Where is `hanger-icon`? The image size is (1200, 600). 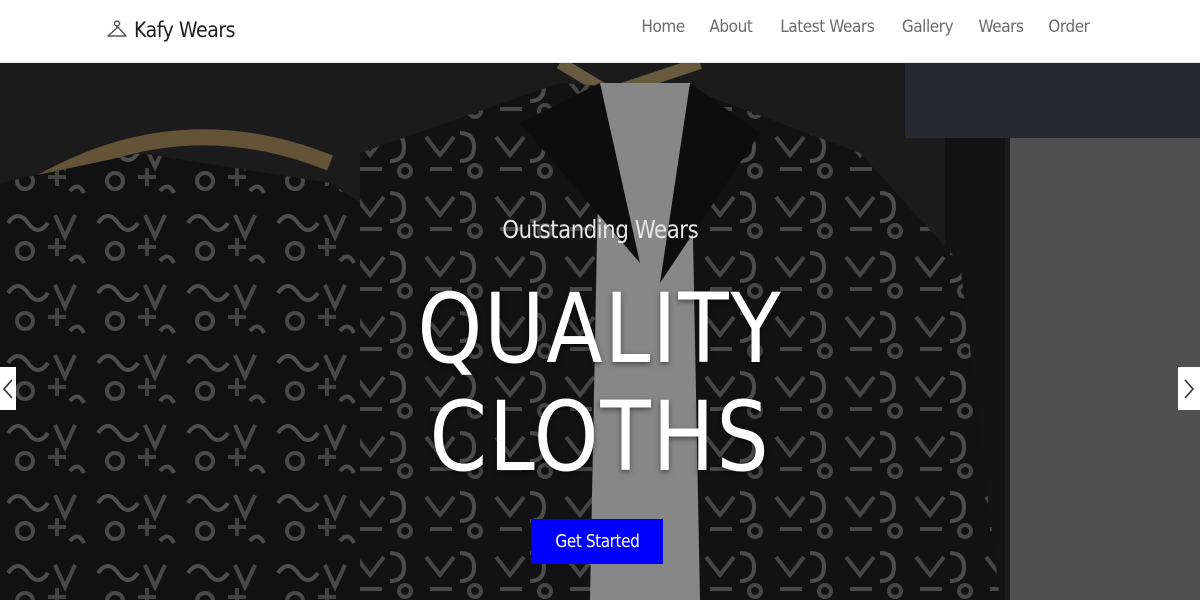 hanger-icon is located at coordinates (117, 28).